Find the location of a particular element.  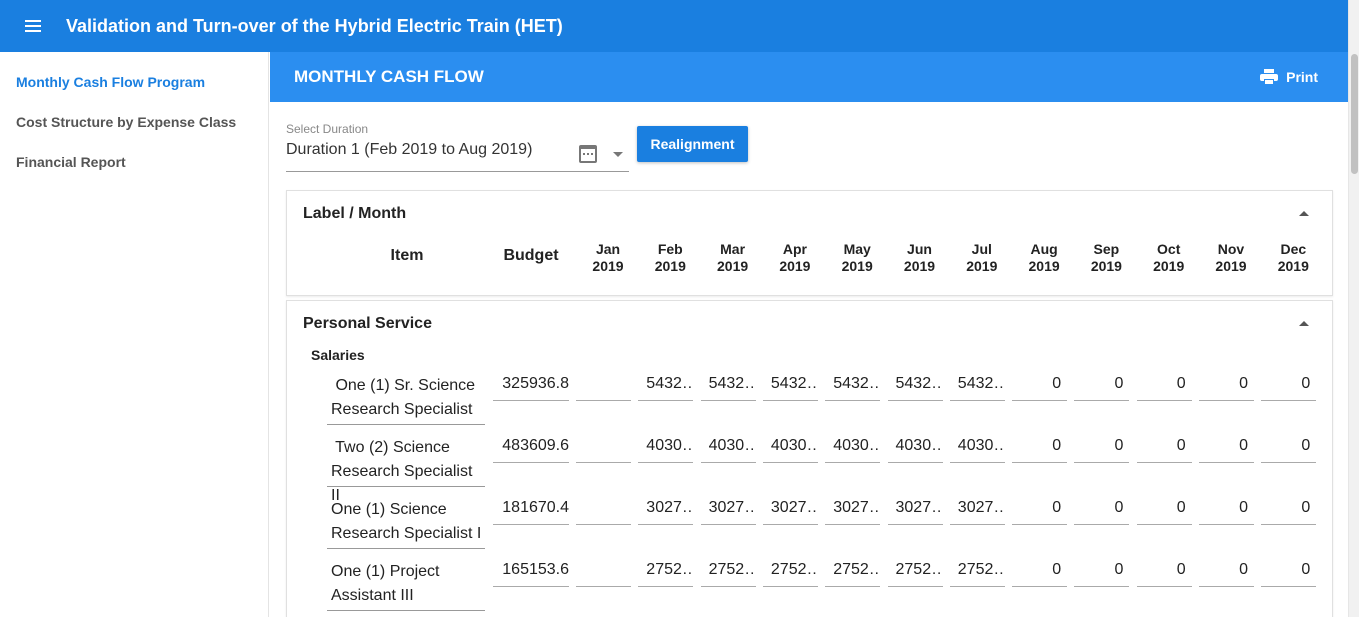

column-header-month: Sep 2019 is located at coordinates (1106, 258).